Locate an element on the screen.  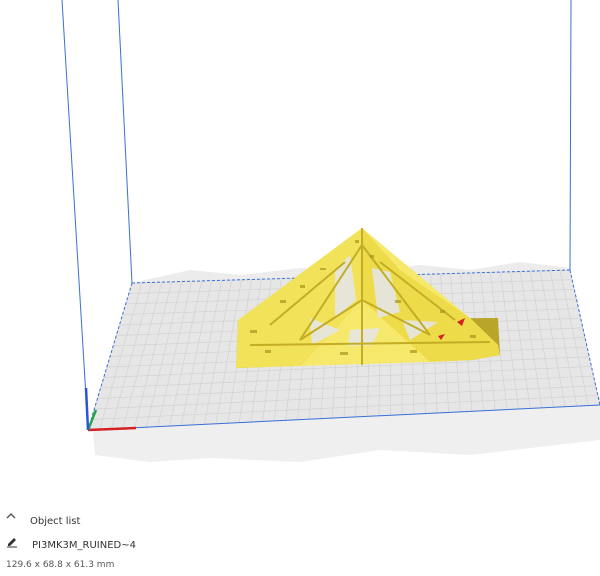
object-list-item: PI3MK3M_RUINED~4 is located at coordinates (71, 545).